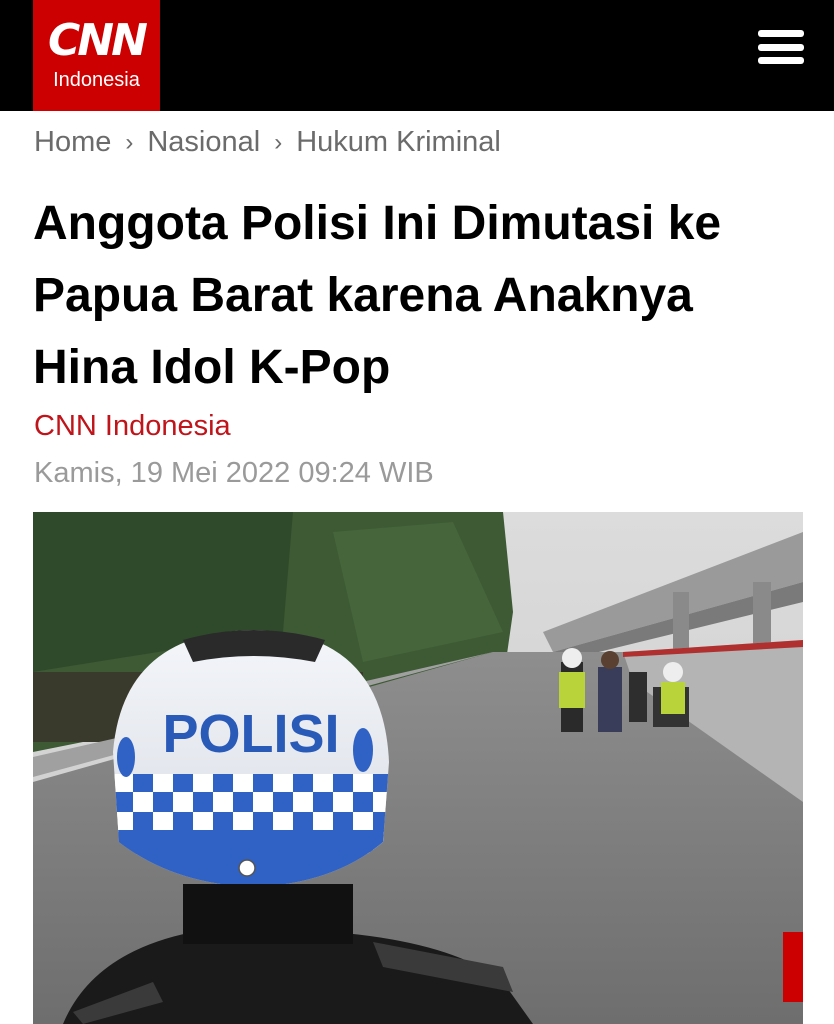 The image size is (834, 1024). What do you see at coordinates (98, 40) in the screenshot?
I see `logo-mark: CNN` at bounding box center [98, 40].